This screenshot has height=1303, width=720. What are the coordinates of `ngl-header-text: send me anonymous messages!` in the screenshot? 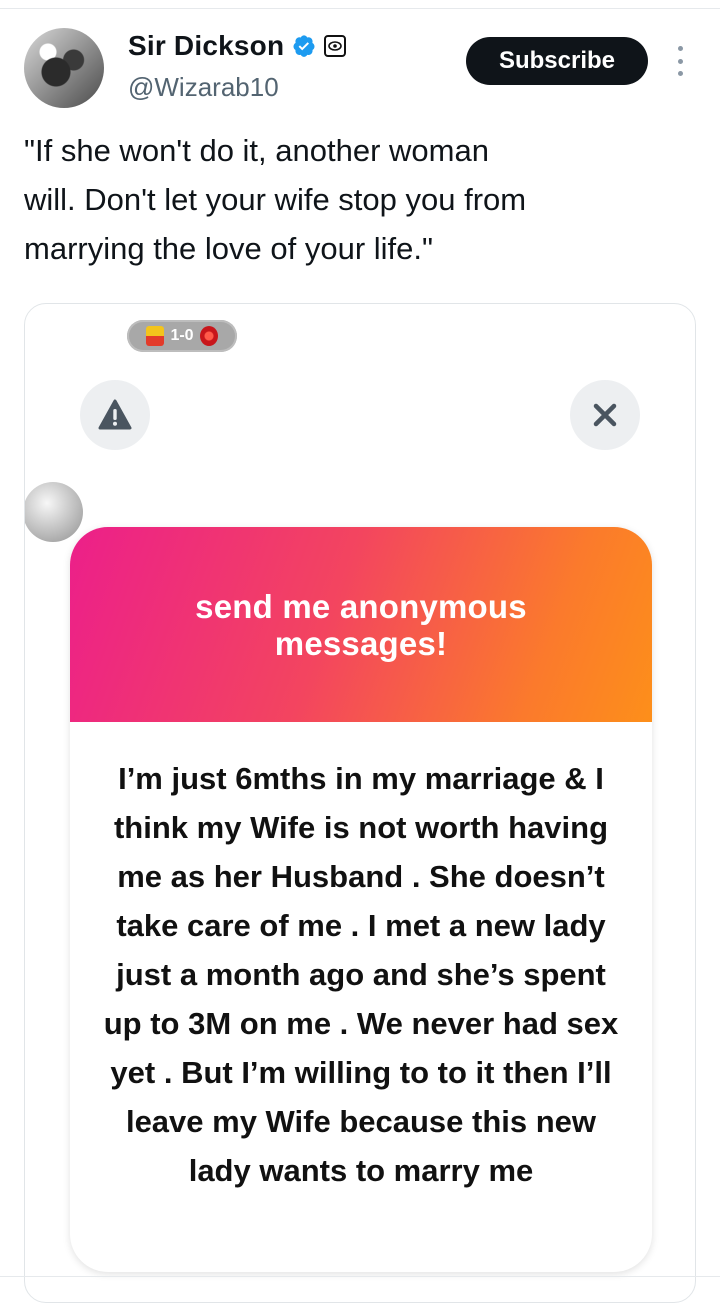 It's located at (361, 624).